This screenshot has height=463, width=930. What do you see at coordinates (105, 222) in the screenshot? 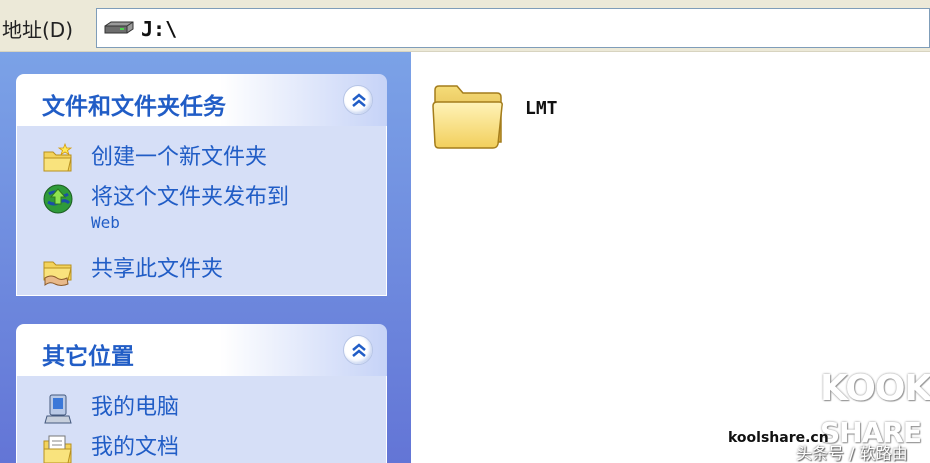
I see `task-publish-web-label-line2: Web` at bounding box center [105, 222].